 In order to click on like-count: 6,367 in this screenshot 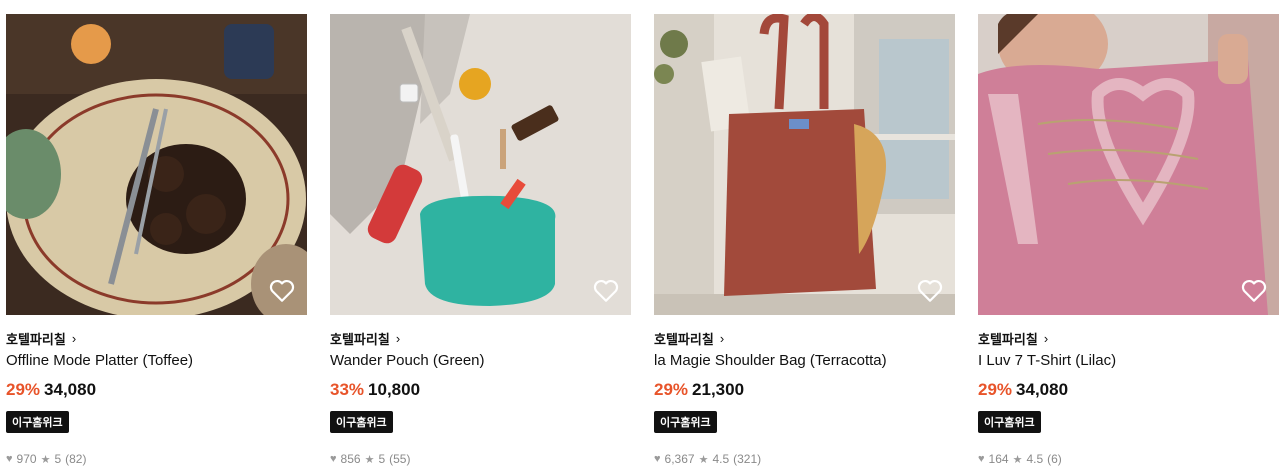, I will do `click(679, 459)`.